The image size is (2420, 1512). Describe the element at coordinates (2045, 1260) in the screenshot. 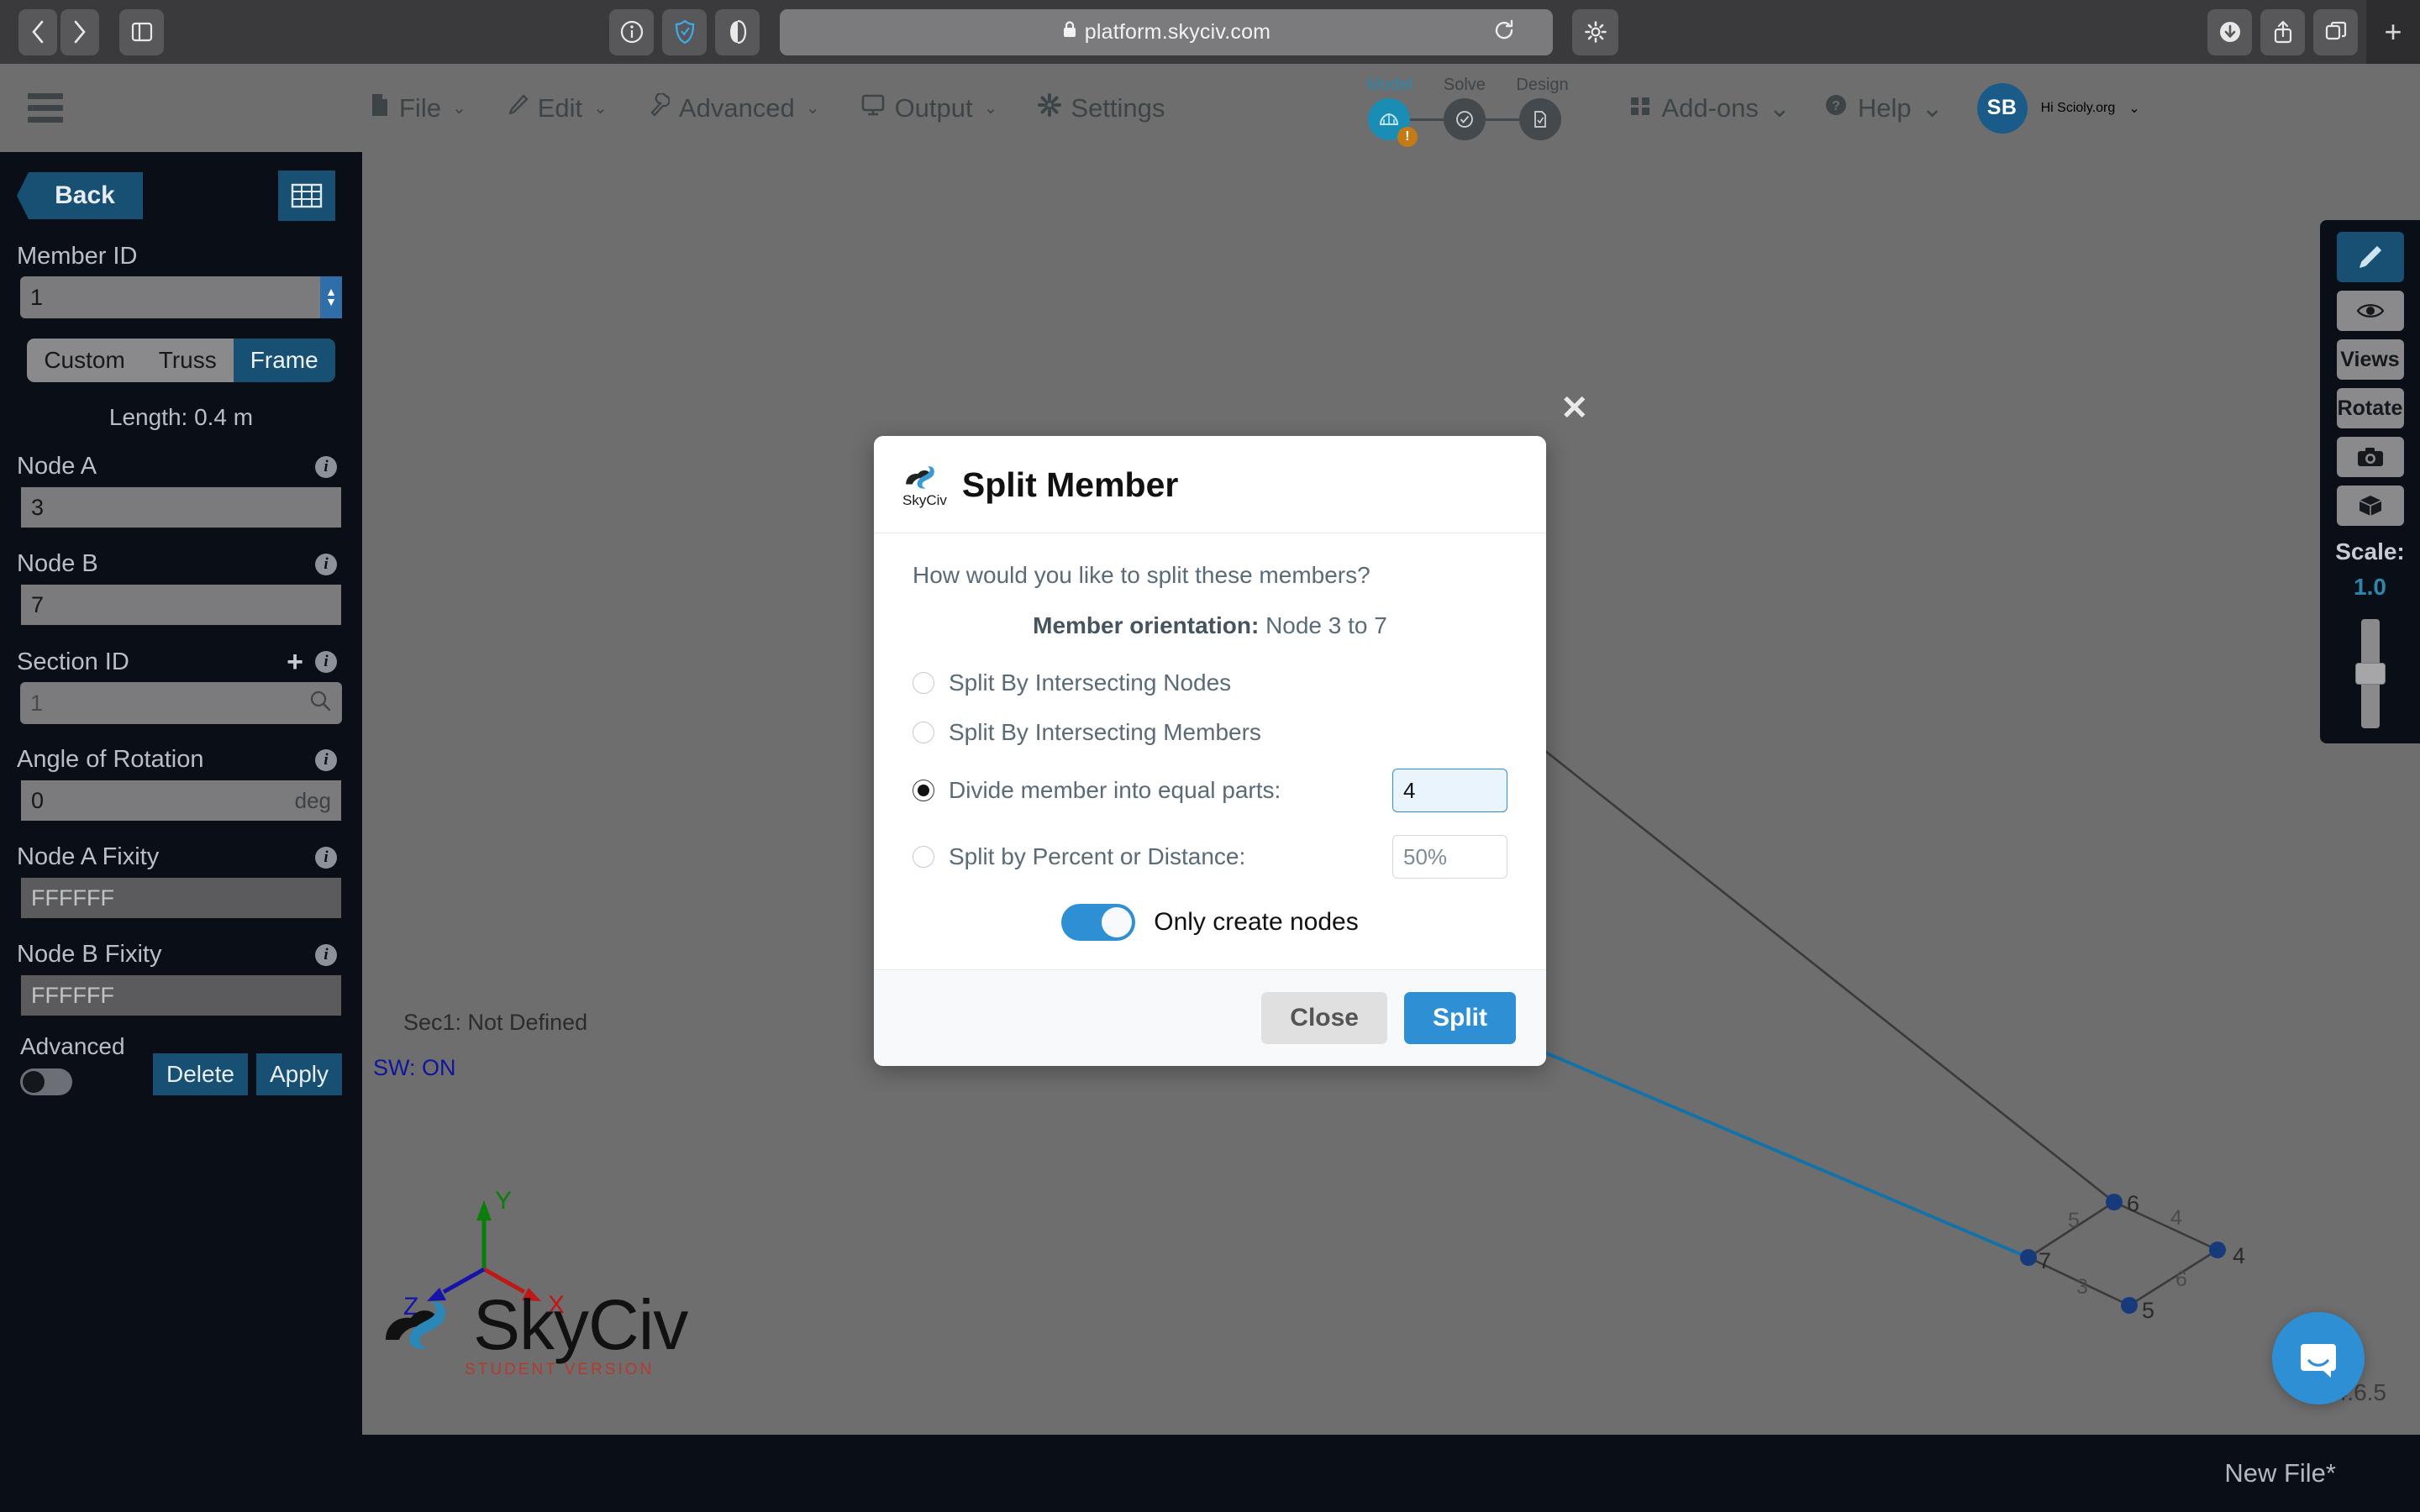

I see `node-label-7: 7` at that location.